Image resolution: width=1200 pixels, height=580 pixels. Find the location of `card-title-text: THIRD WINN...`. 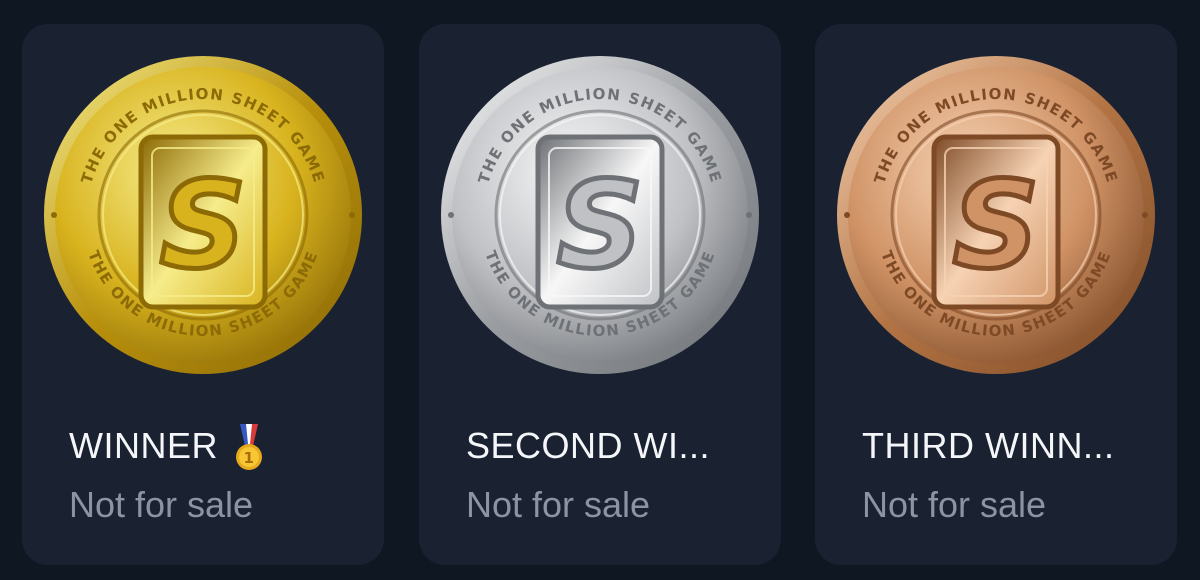

card-title-text: THIRD WINN... is located at coordinates (988, 445).